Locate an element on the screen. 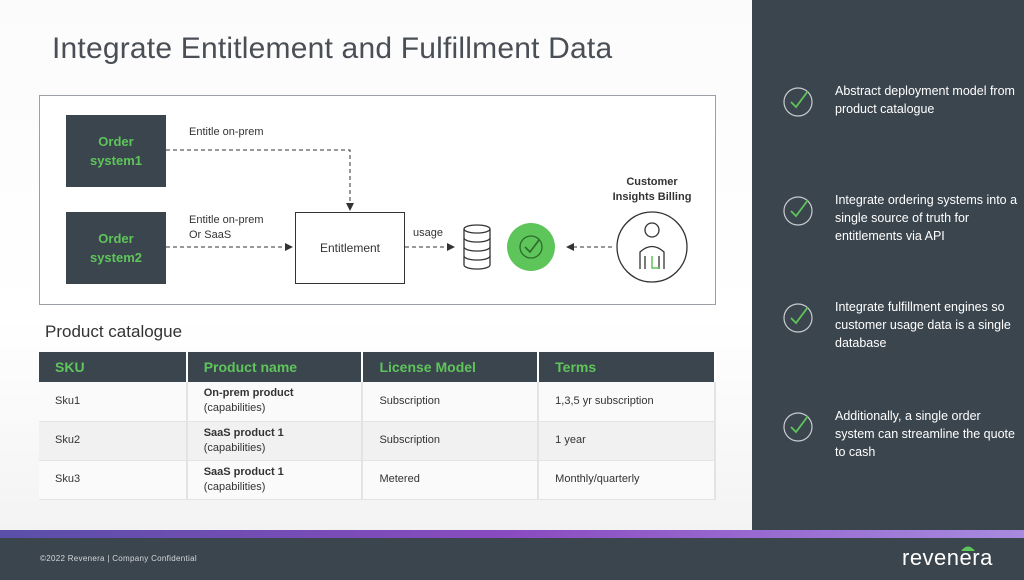 The width and height of the screenshot is (1024, 580). cell-license: Metered is located at coordinates (451, 480).